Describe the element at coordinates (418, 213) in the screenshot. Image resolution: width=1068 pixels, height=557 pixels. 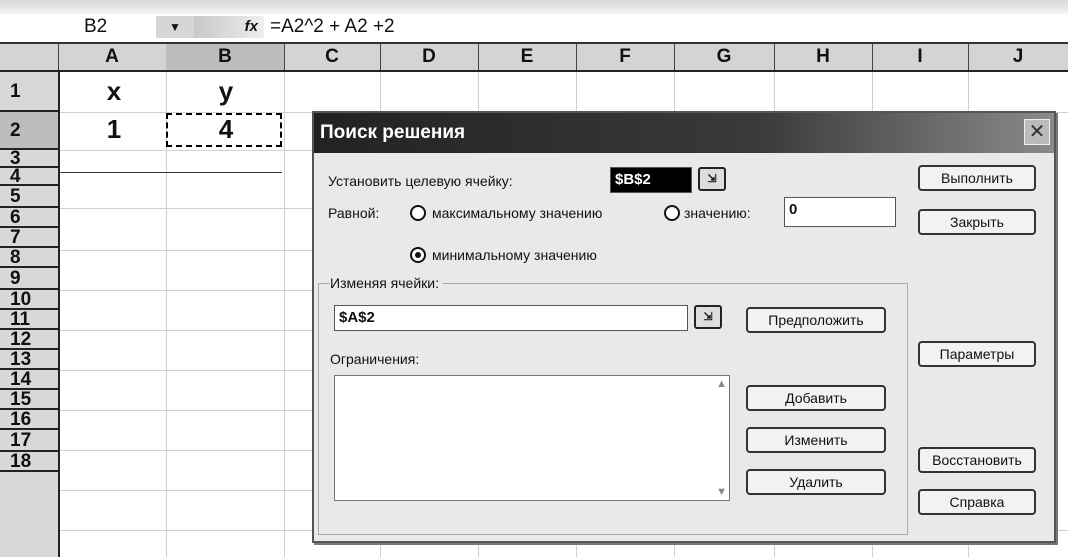
I see `radio-max` at that location.